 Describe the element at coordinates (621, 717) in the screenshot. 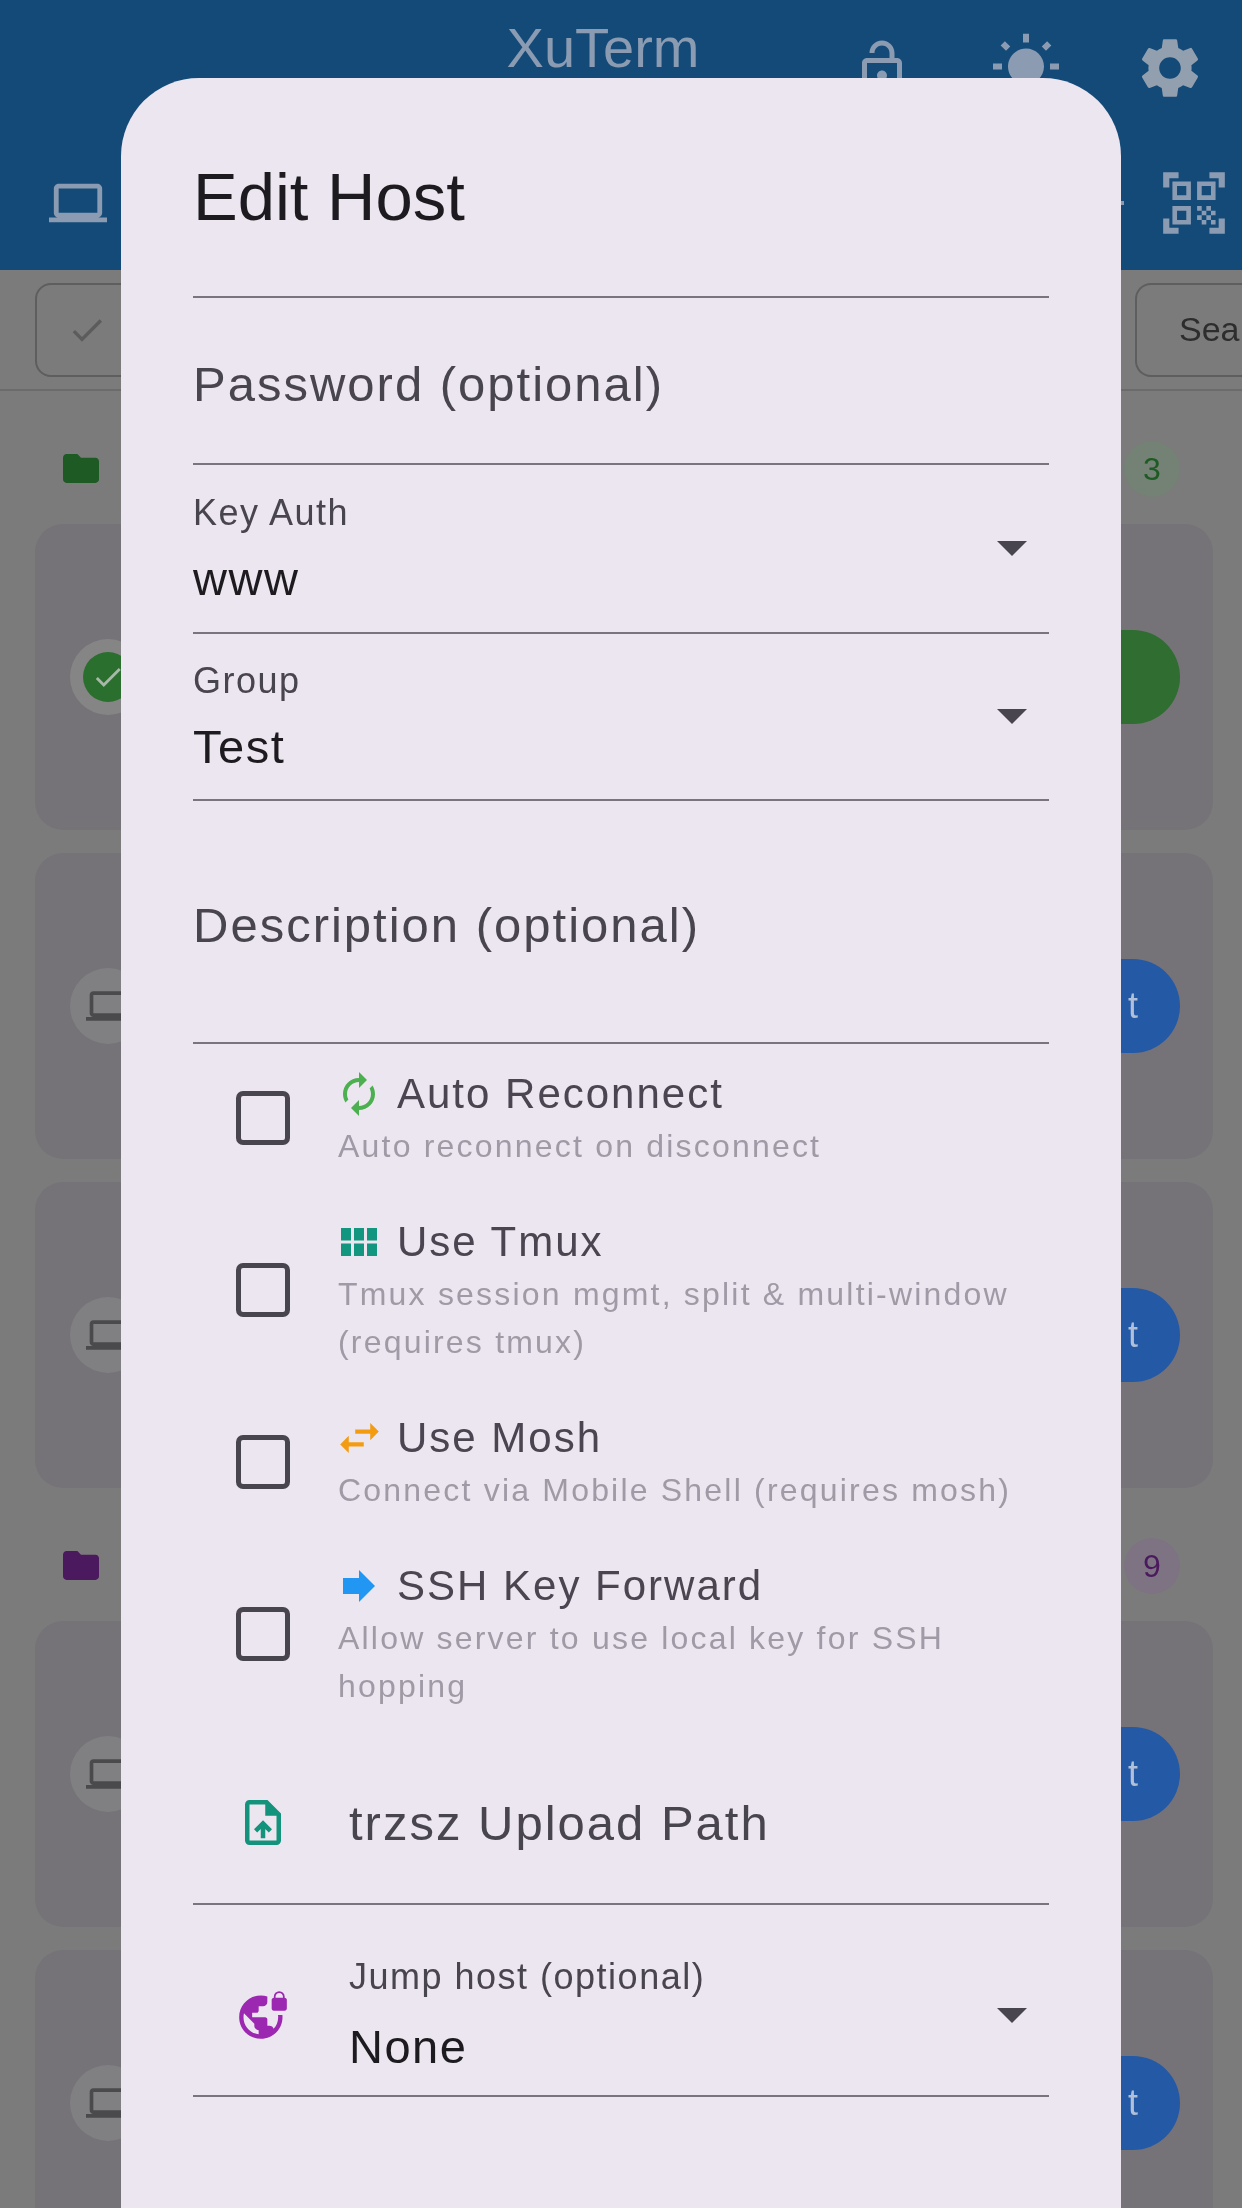

I see `dropdown-field: Group Test` at that location.